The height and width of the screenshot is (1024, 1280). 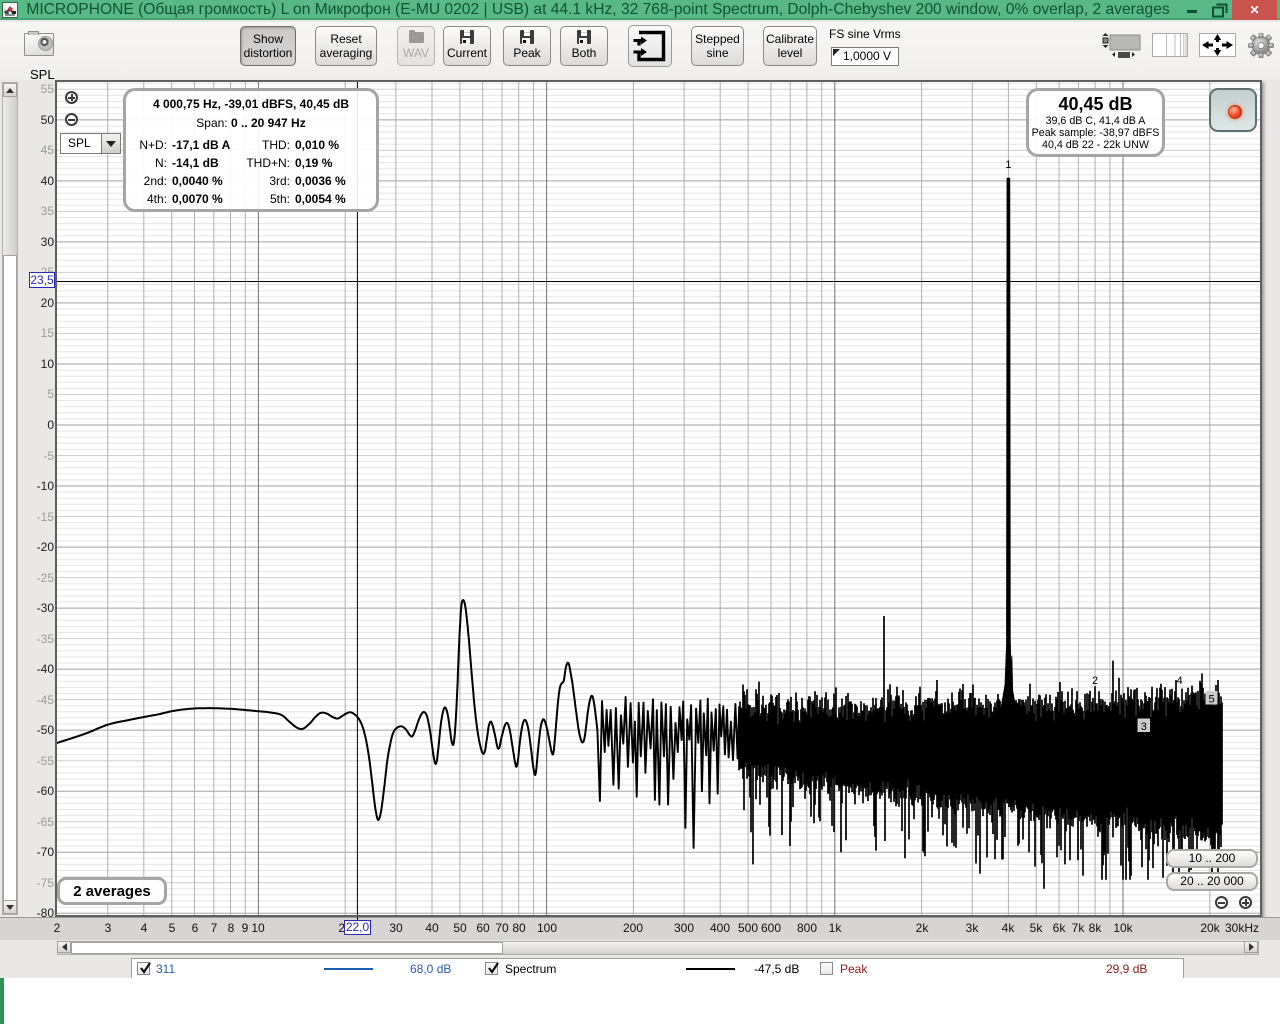 What do you see at coordinates (1211, 700) in the screenshot?
I see `svg-text: 5` at bounding box center [1211, 700].